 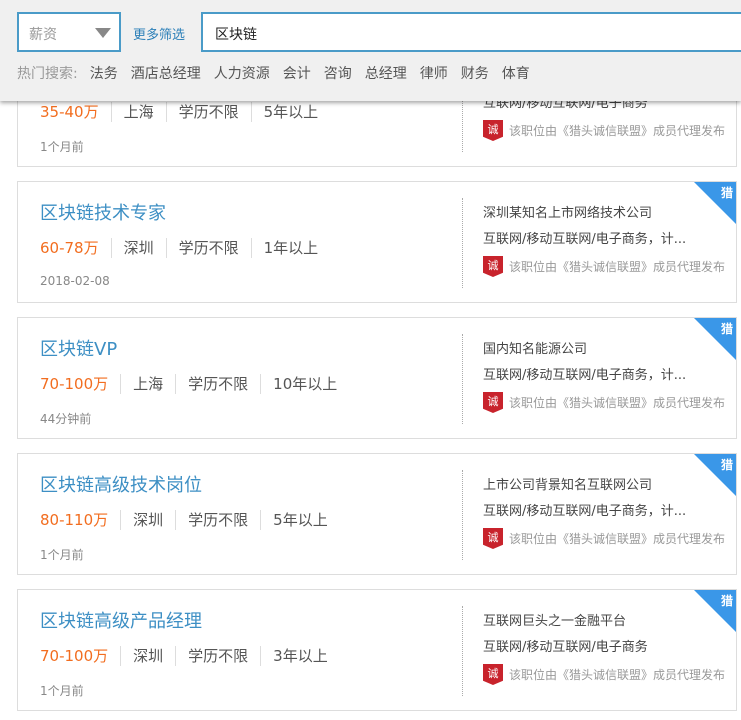 I want to click on search-input: 区块链, so click(x=471, y=32).